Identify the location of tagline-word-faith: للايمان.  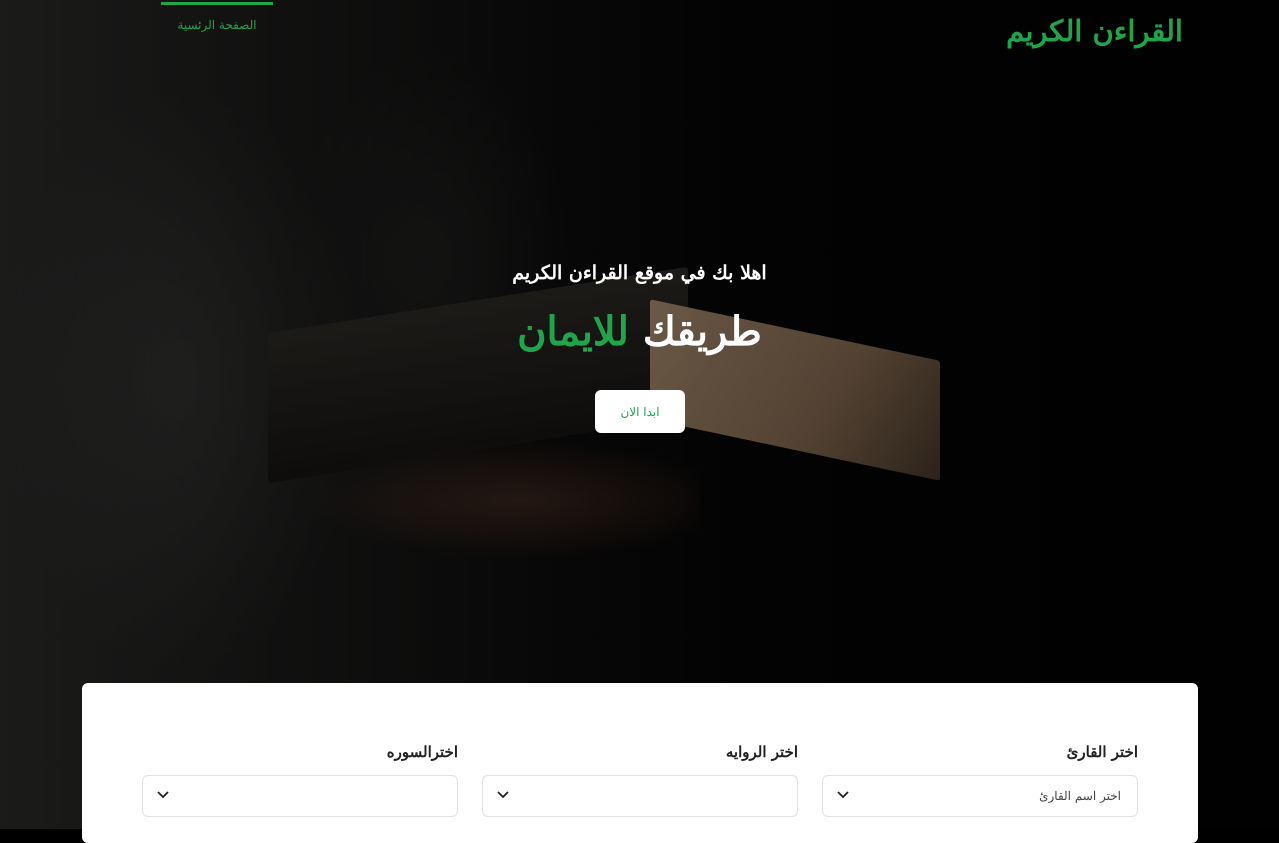
(573, 331).